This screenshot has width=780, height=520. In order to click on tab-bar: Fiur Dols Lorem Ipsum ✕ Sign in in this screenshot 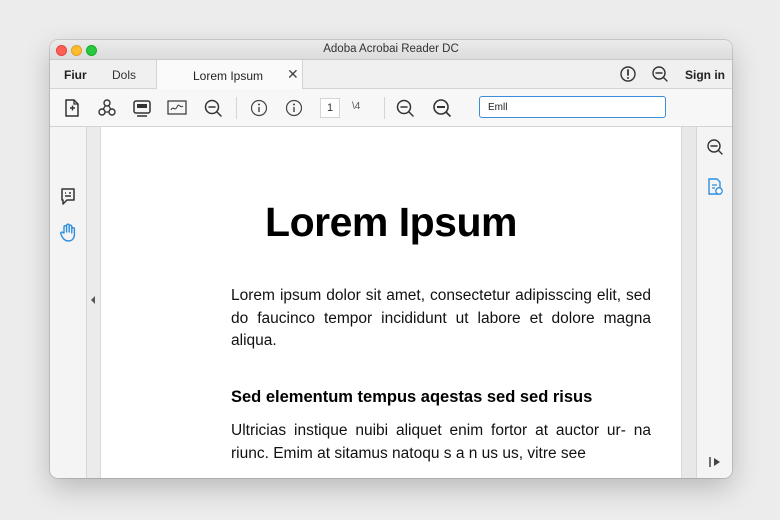, I will do `click(391, 74)`.